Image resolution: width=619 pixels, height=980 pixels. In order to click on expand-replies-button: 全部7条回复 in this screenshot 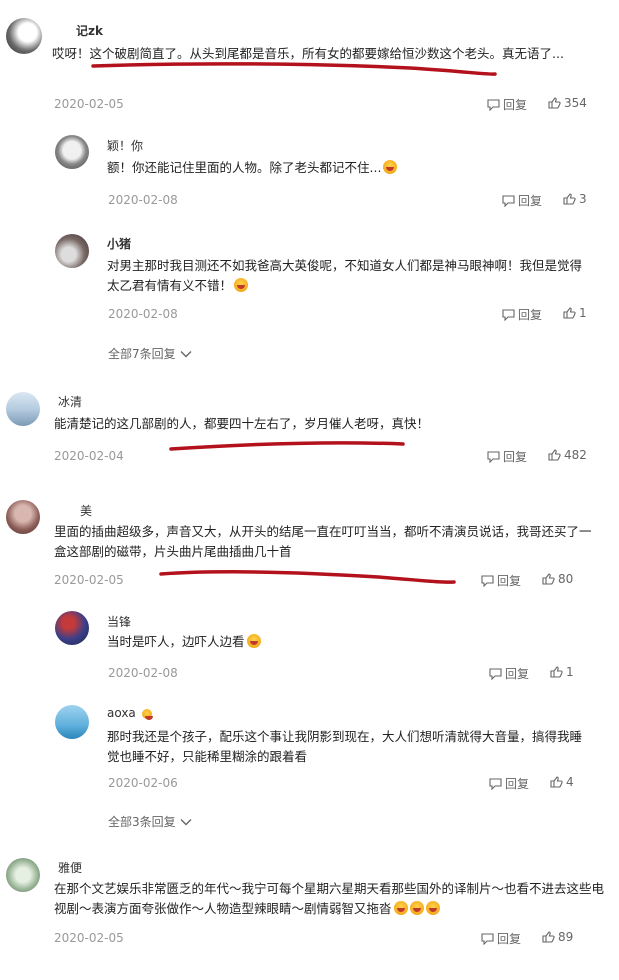, I will do `click(150, 353)`.